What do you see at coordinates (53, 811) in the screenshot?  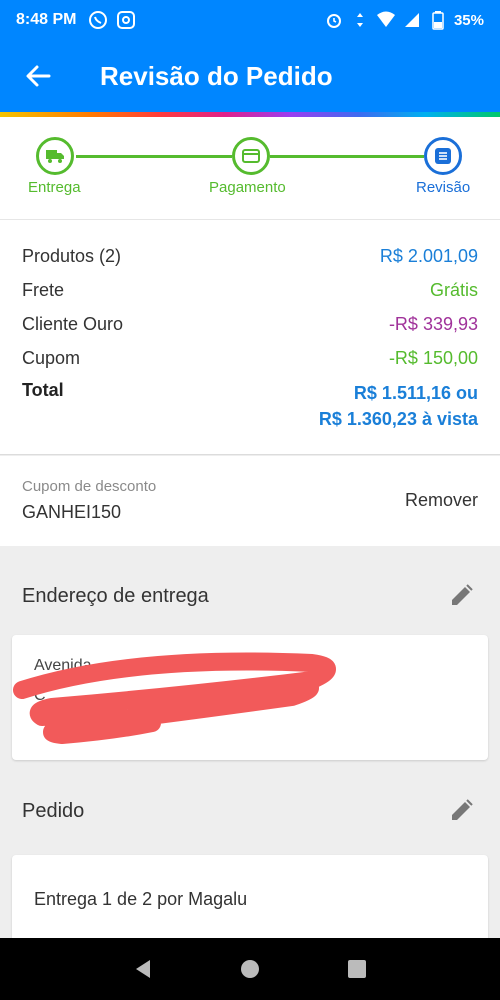 I see `order-section-title: Pedido` at bounding box center [53, 811].